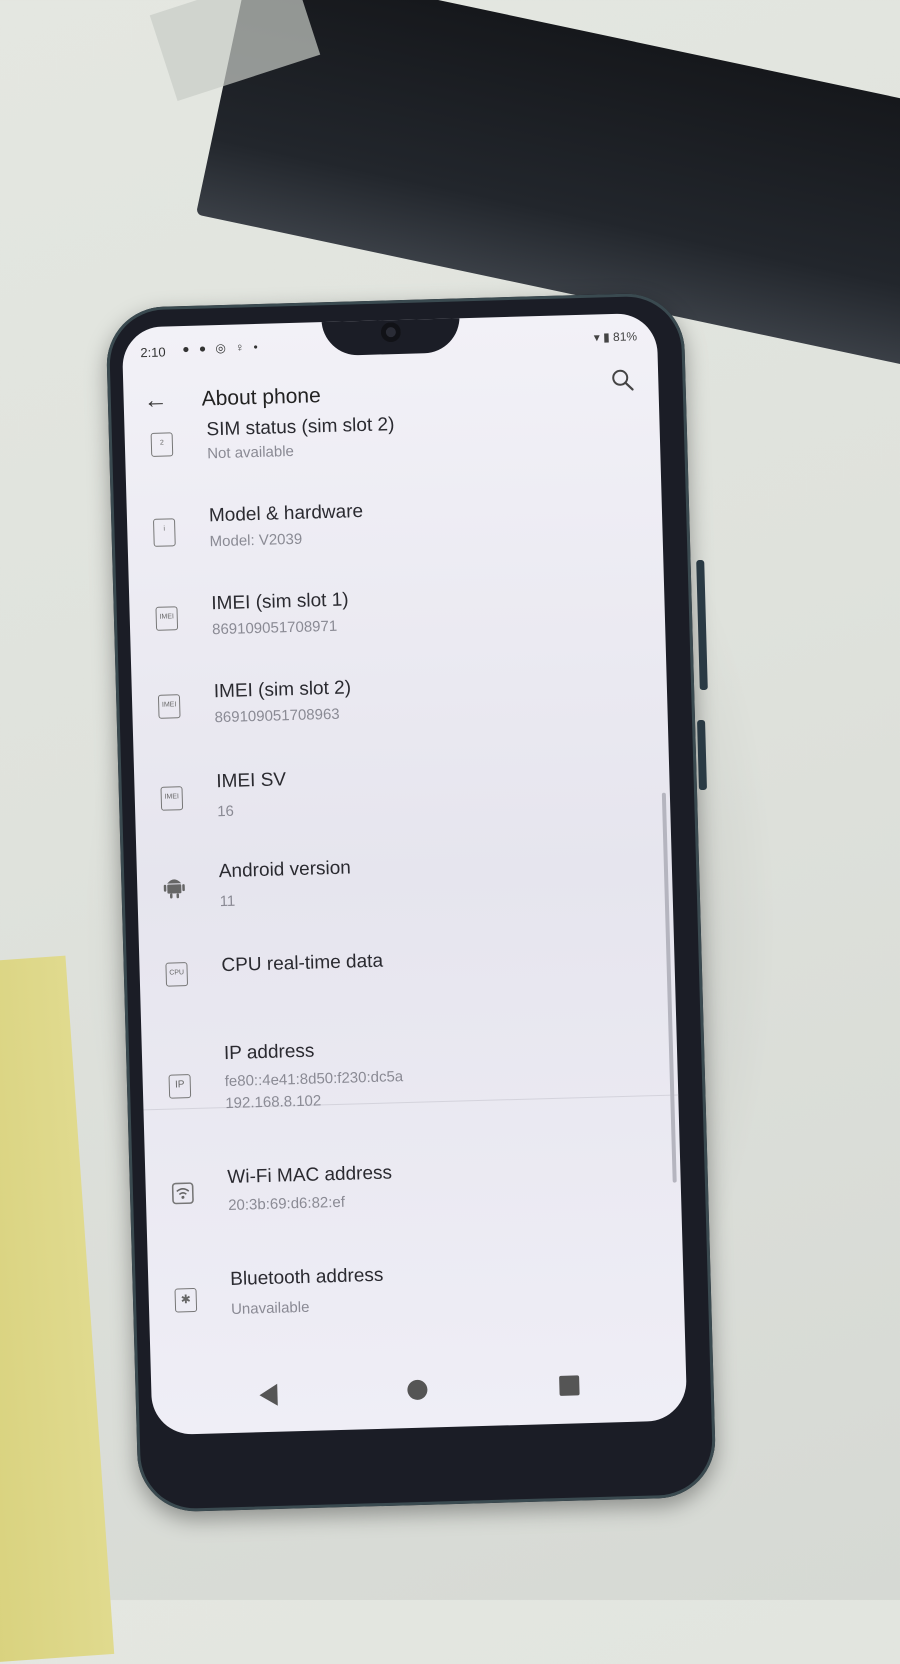  What do you see at coordinates (164, 532) in the screenshot?
I see `phone-info-icon: i` at bounding box center [164, 532].